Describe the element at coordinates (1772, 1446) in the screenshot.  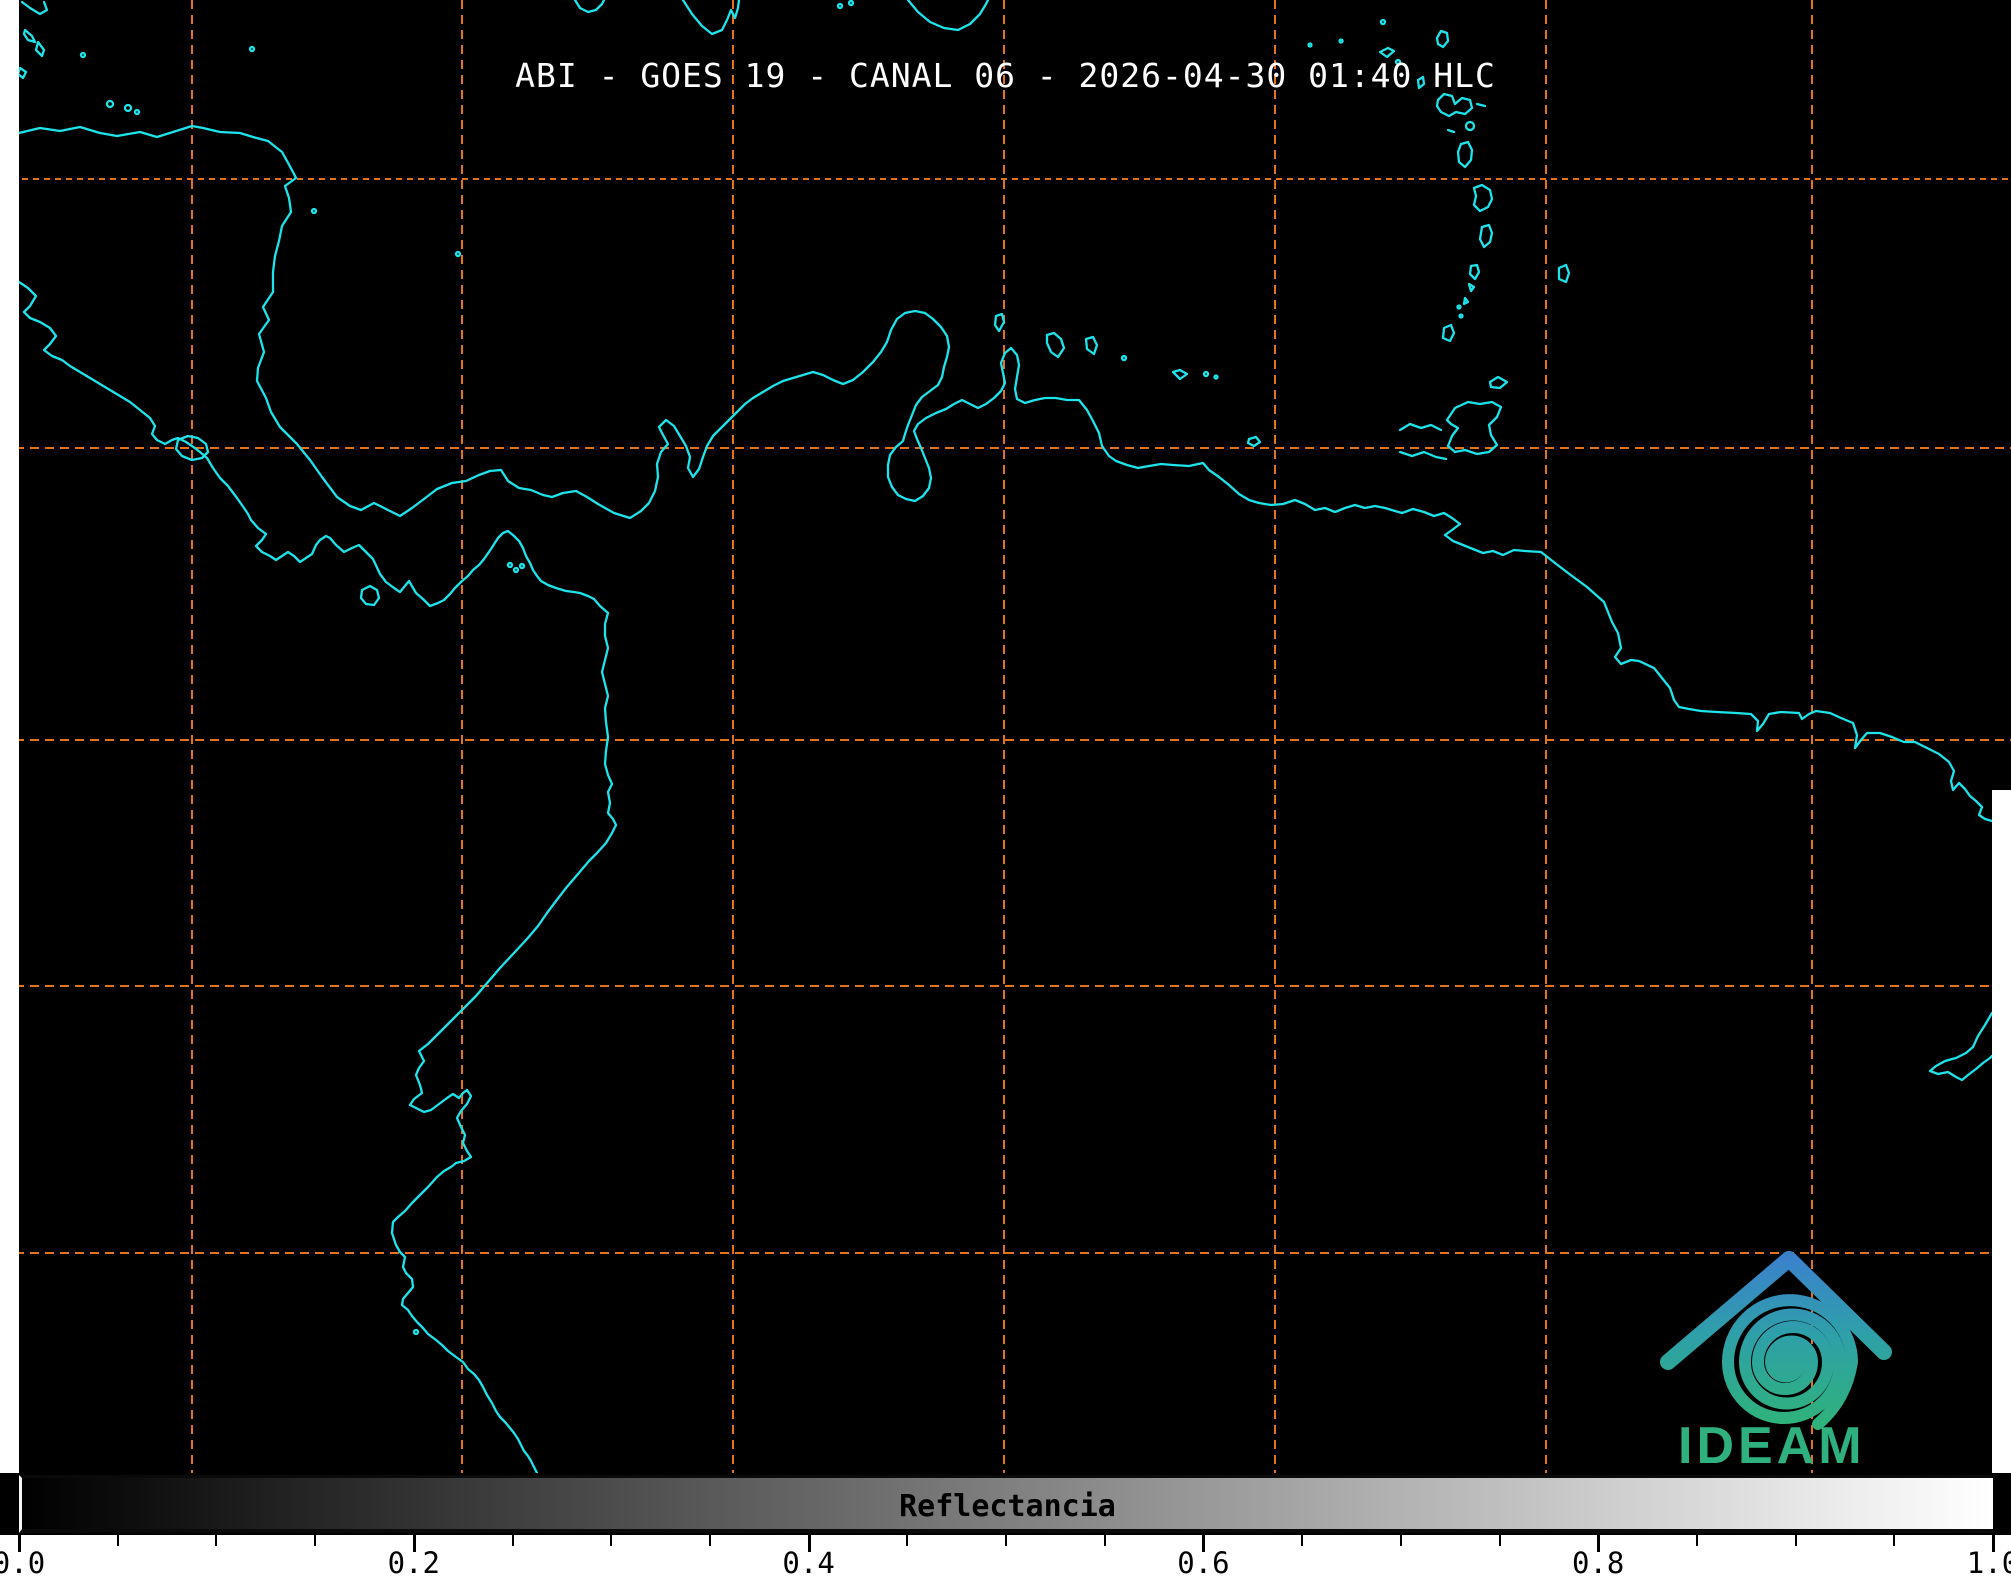
I see `logo-text: IDEAM` at that location.